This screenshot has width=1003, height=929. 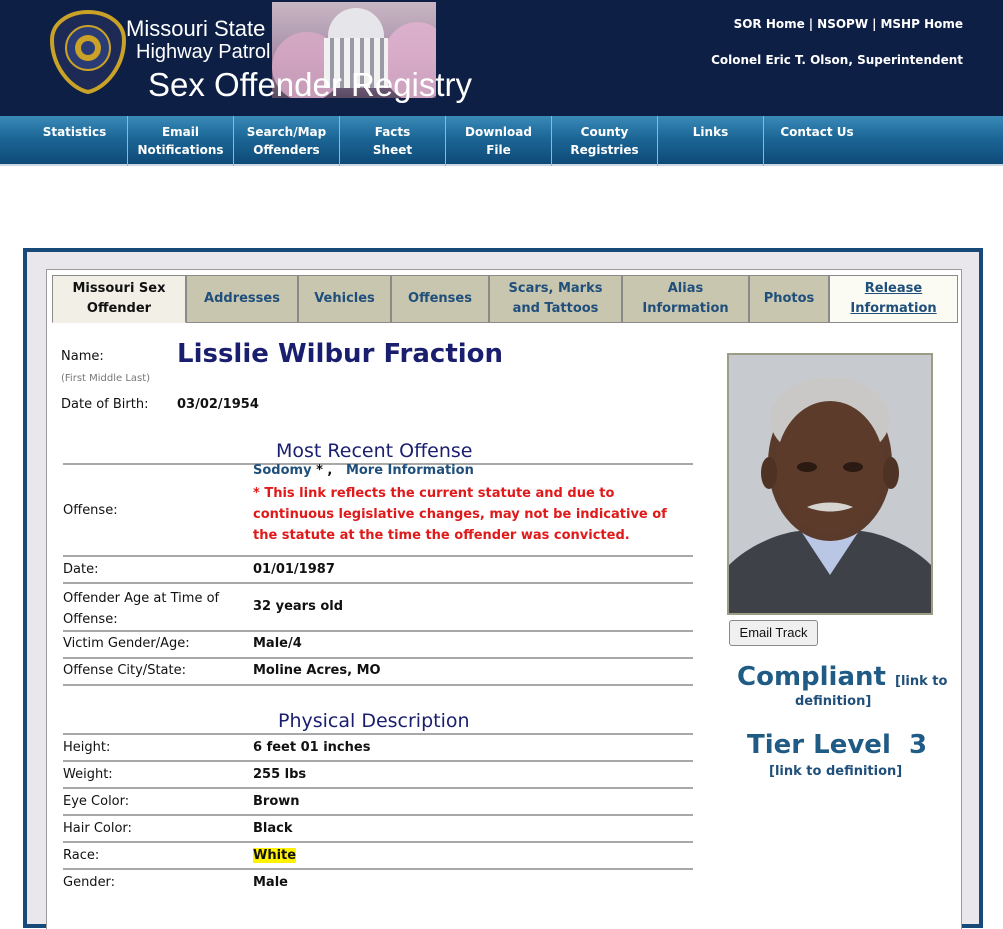 What do you see at coordinates (711, 141) in the screenshot?
I see `nav-links: Links` at bounding box center [711, 141].